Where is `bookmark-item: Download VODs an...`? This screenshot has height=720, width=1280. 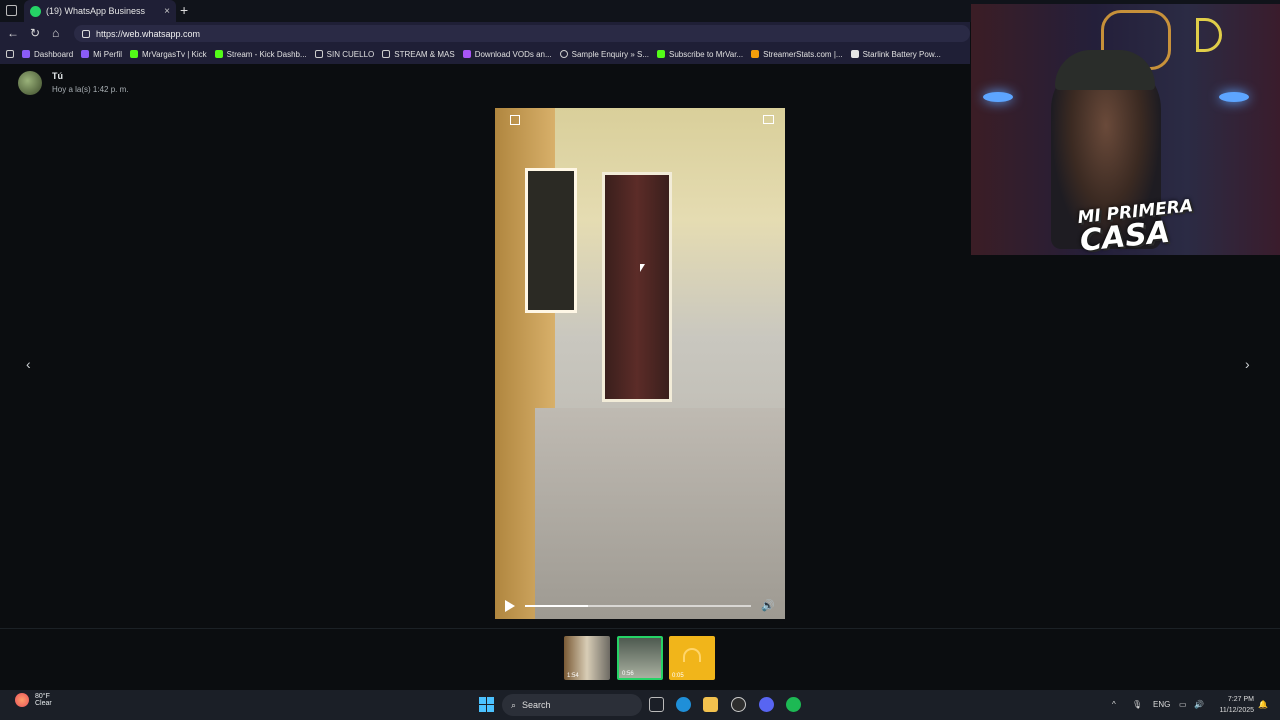
bookmark-item: Download VODs an... is located at coordinates (507, 54).